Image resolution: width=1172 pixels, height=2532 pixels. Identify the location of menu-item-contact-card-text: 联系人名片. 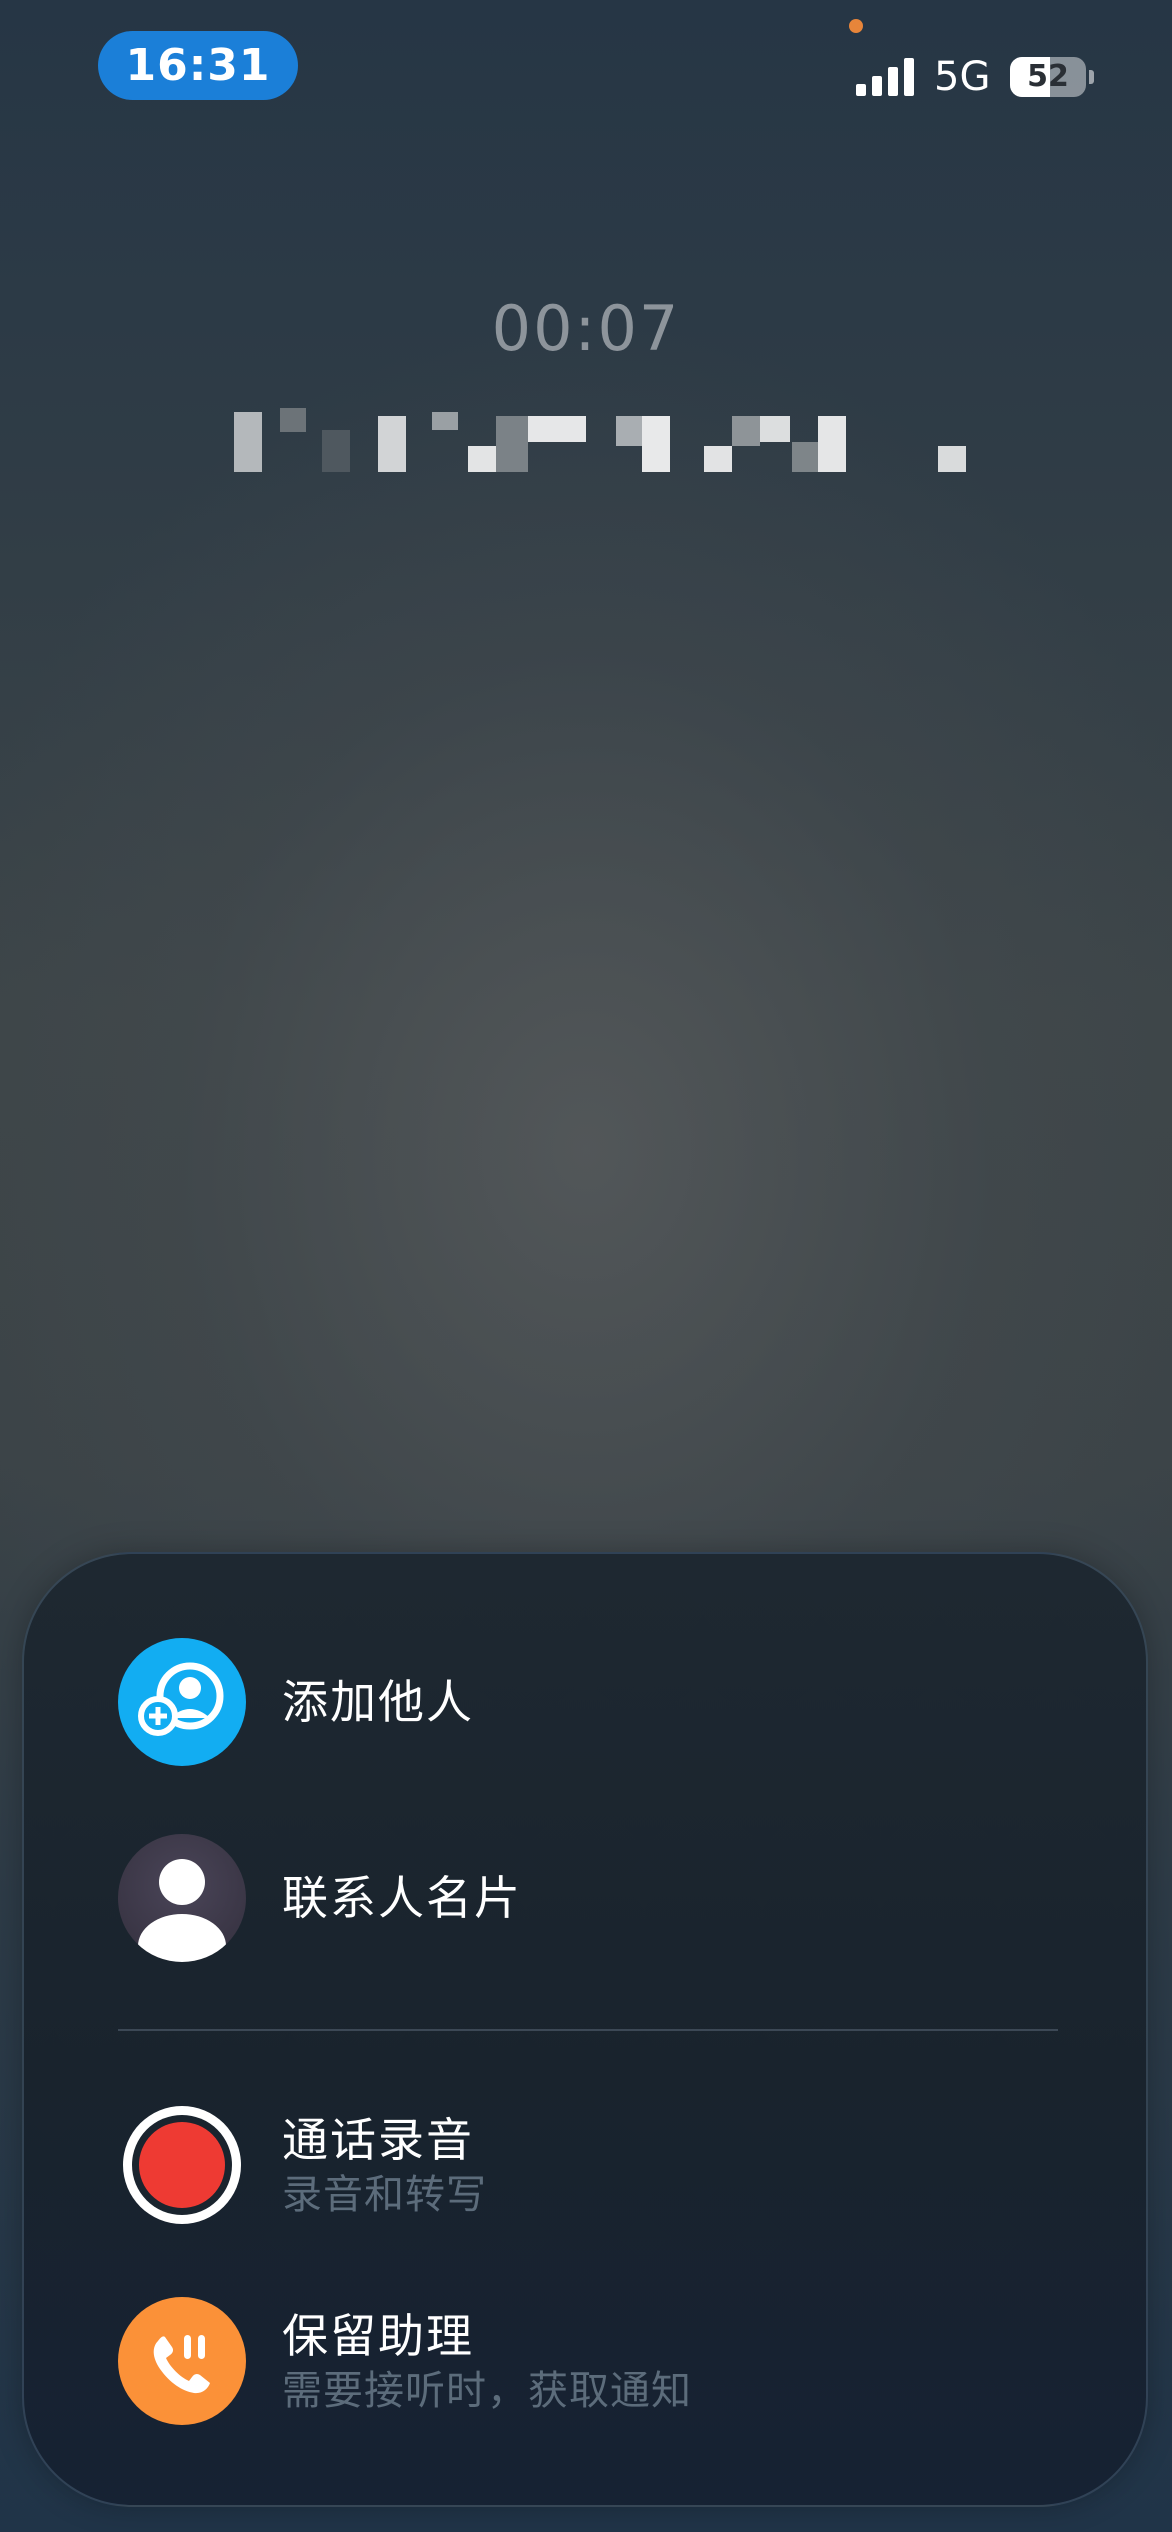
(402, 1898).